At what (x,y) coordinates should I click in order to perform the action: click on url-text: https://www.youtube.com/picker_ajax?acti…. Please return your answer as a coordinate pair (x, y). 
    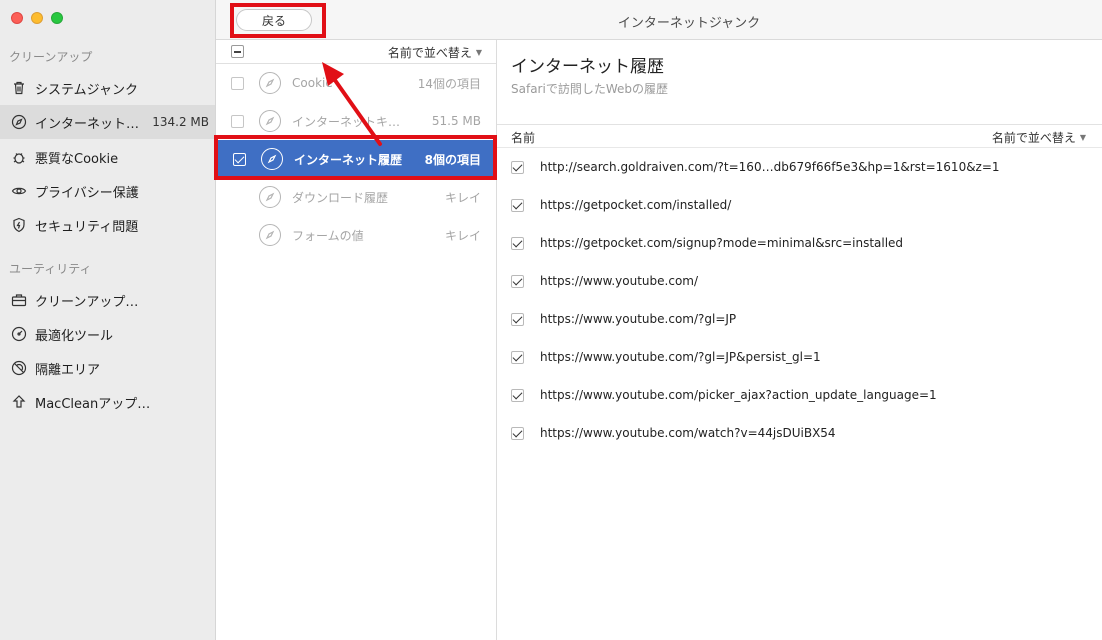
    Looking at the image, I should click on (738, 395).